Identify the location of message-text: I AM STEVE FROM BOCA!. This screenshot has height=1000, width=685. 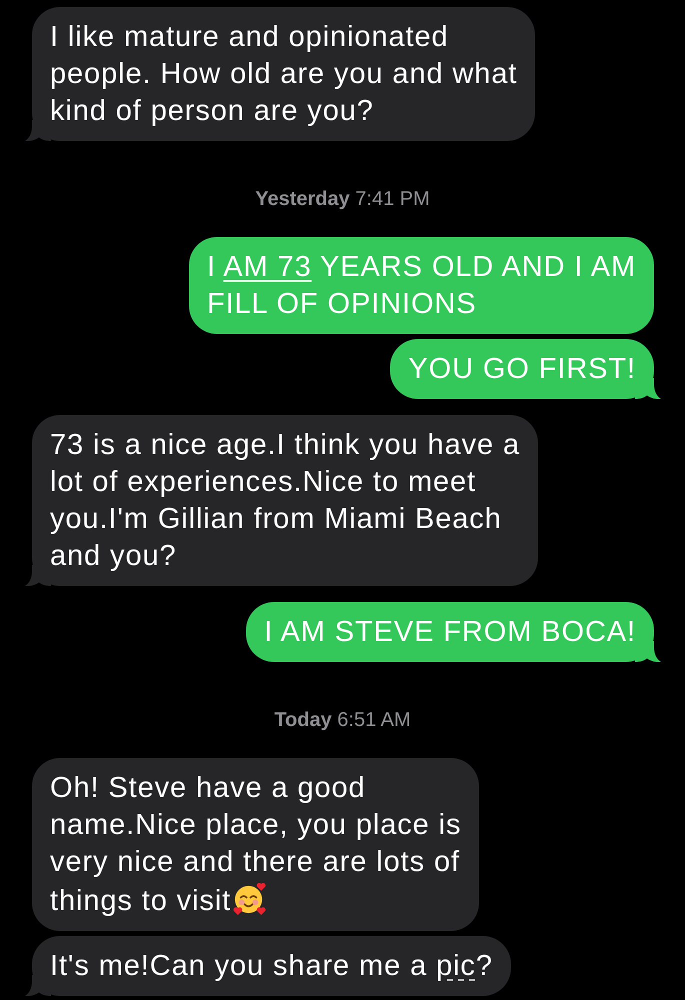
(450, 632).